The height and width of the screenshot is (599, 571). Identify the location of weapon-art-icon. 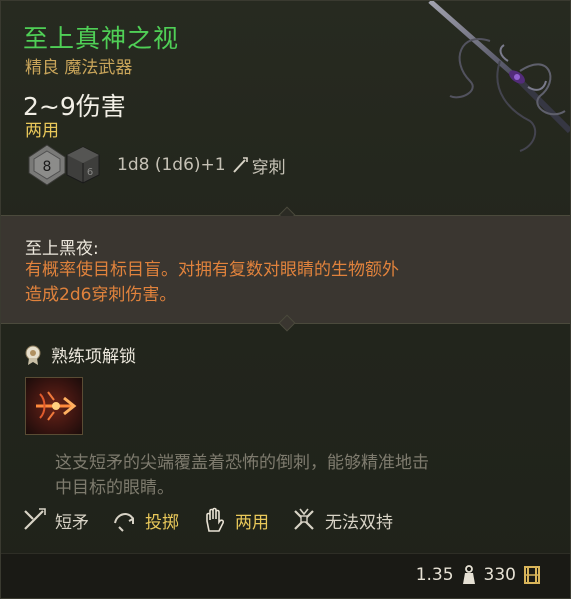
(499, 76).